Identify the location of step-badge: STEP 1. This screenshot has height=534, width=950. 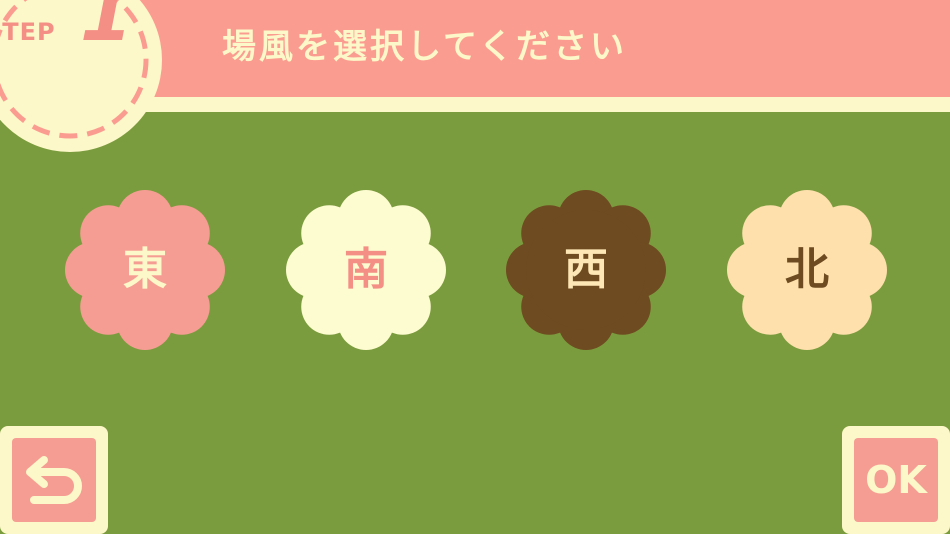
(85, 80).